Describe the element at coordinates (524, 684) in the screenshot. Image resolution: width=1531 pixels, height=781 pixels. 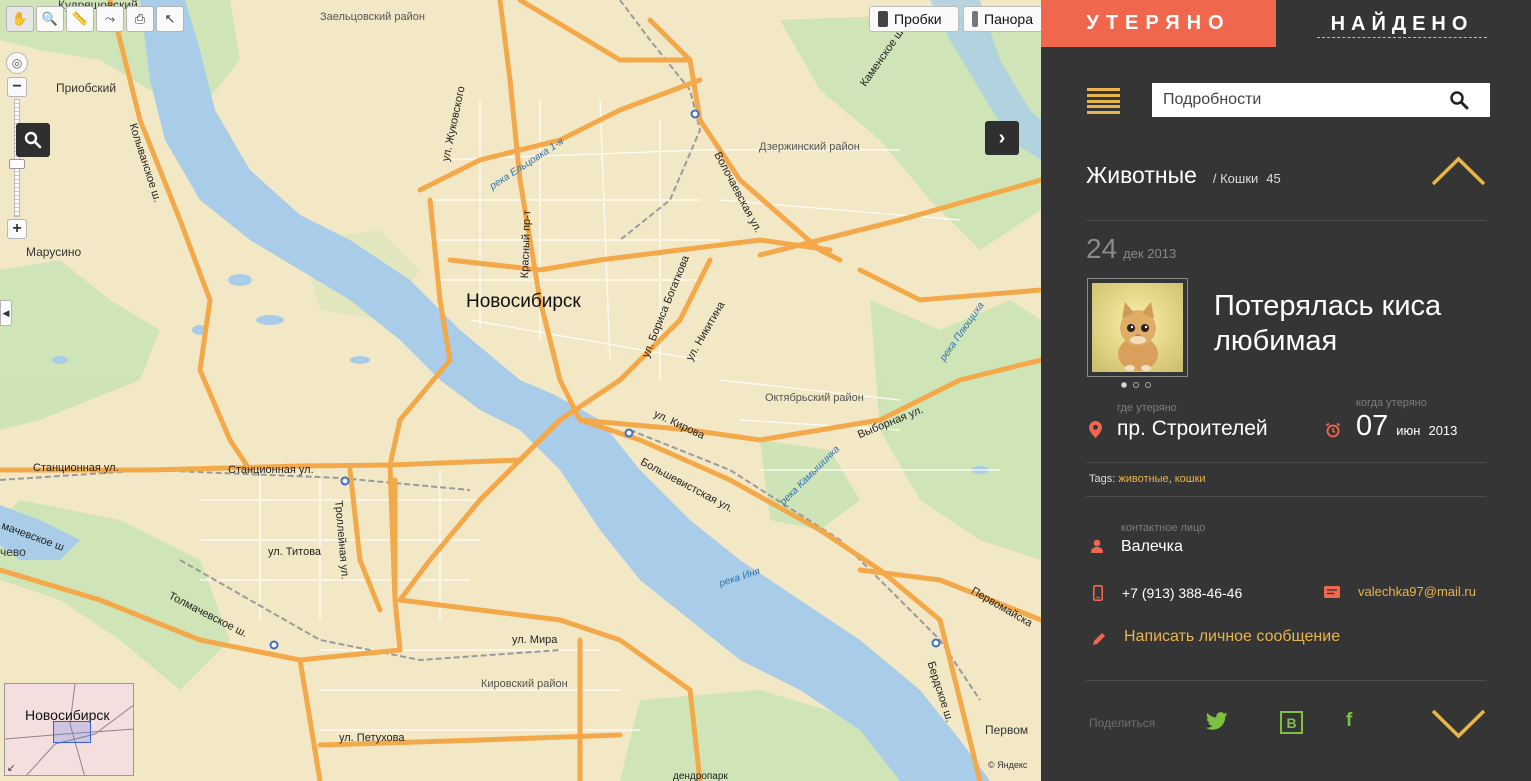
I see `district-label: Кировский район` at that location.